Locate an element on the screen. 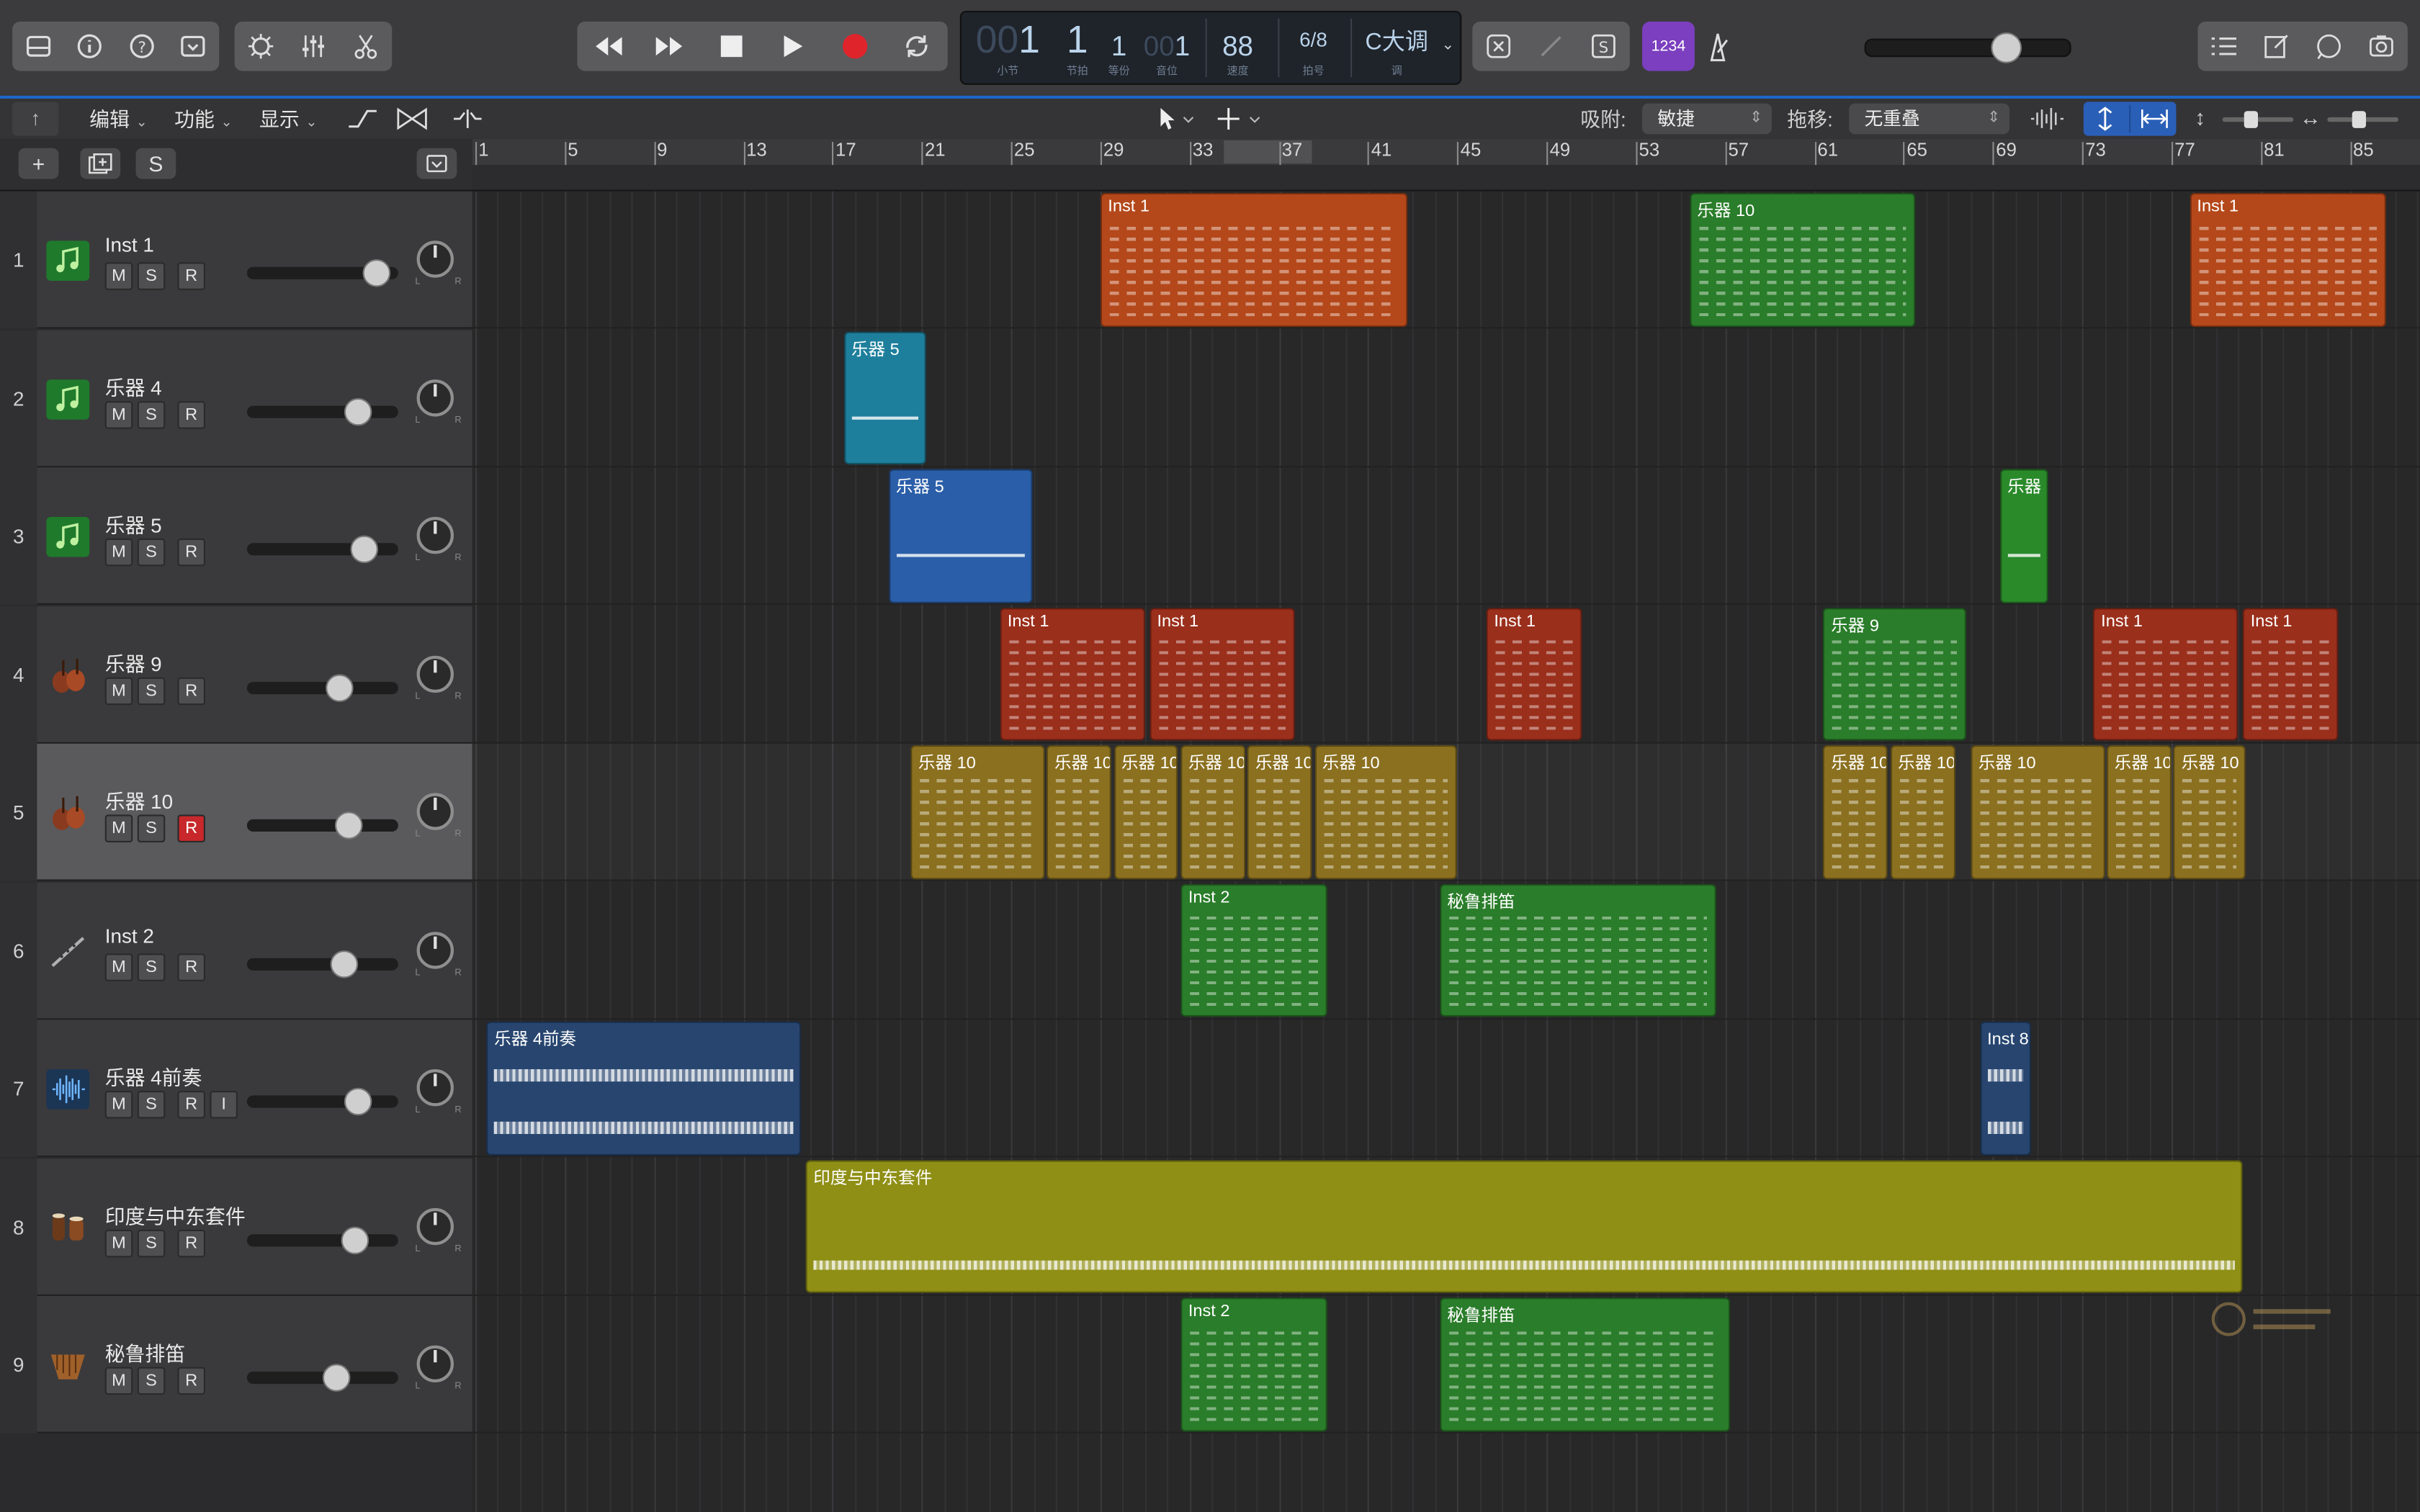 The width and height of the screenshot is (2420, 1512). metronome-icon is located at coordinates (1717, 50).